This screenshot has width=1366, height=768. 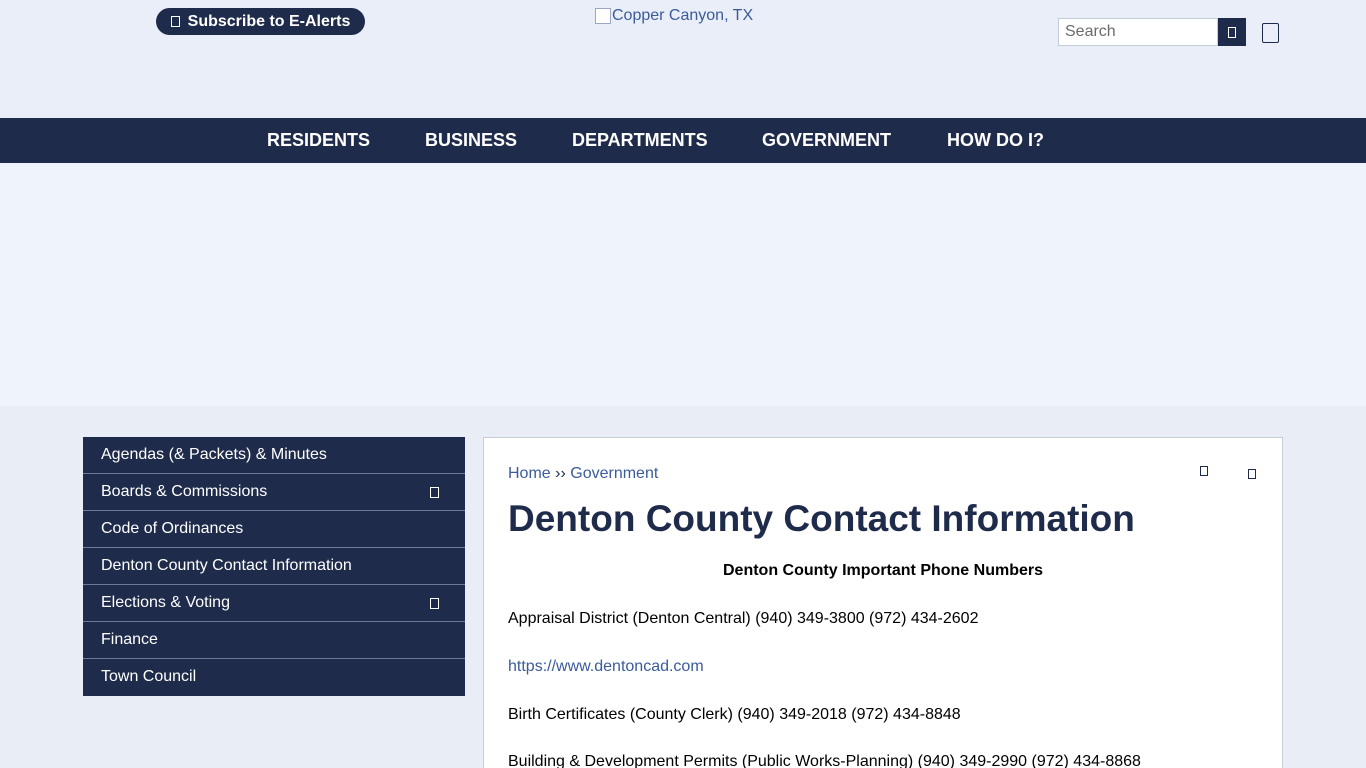 I want to click on sidebar-item-denton-county-contact: Denton County Contact Information, so click(x=274, y=566).